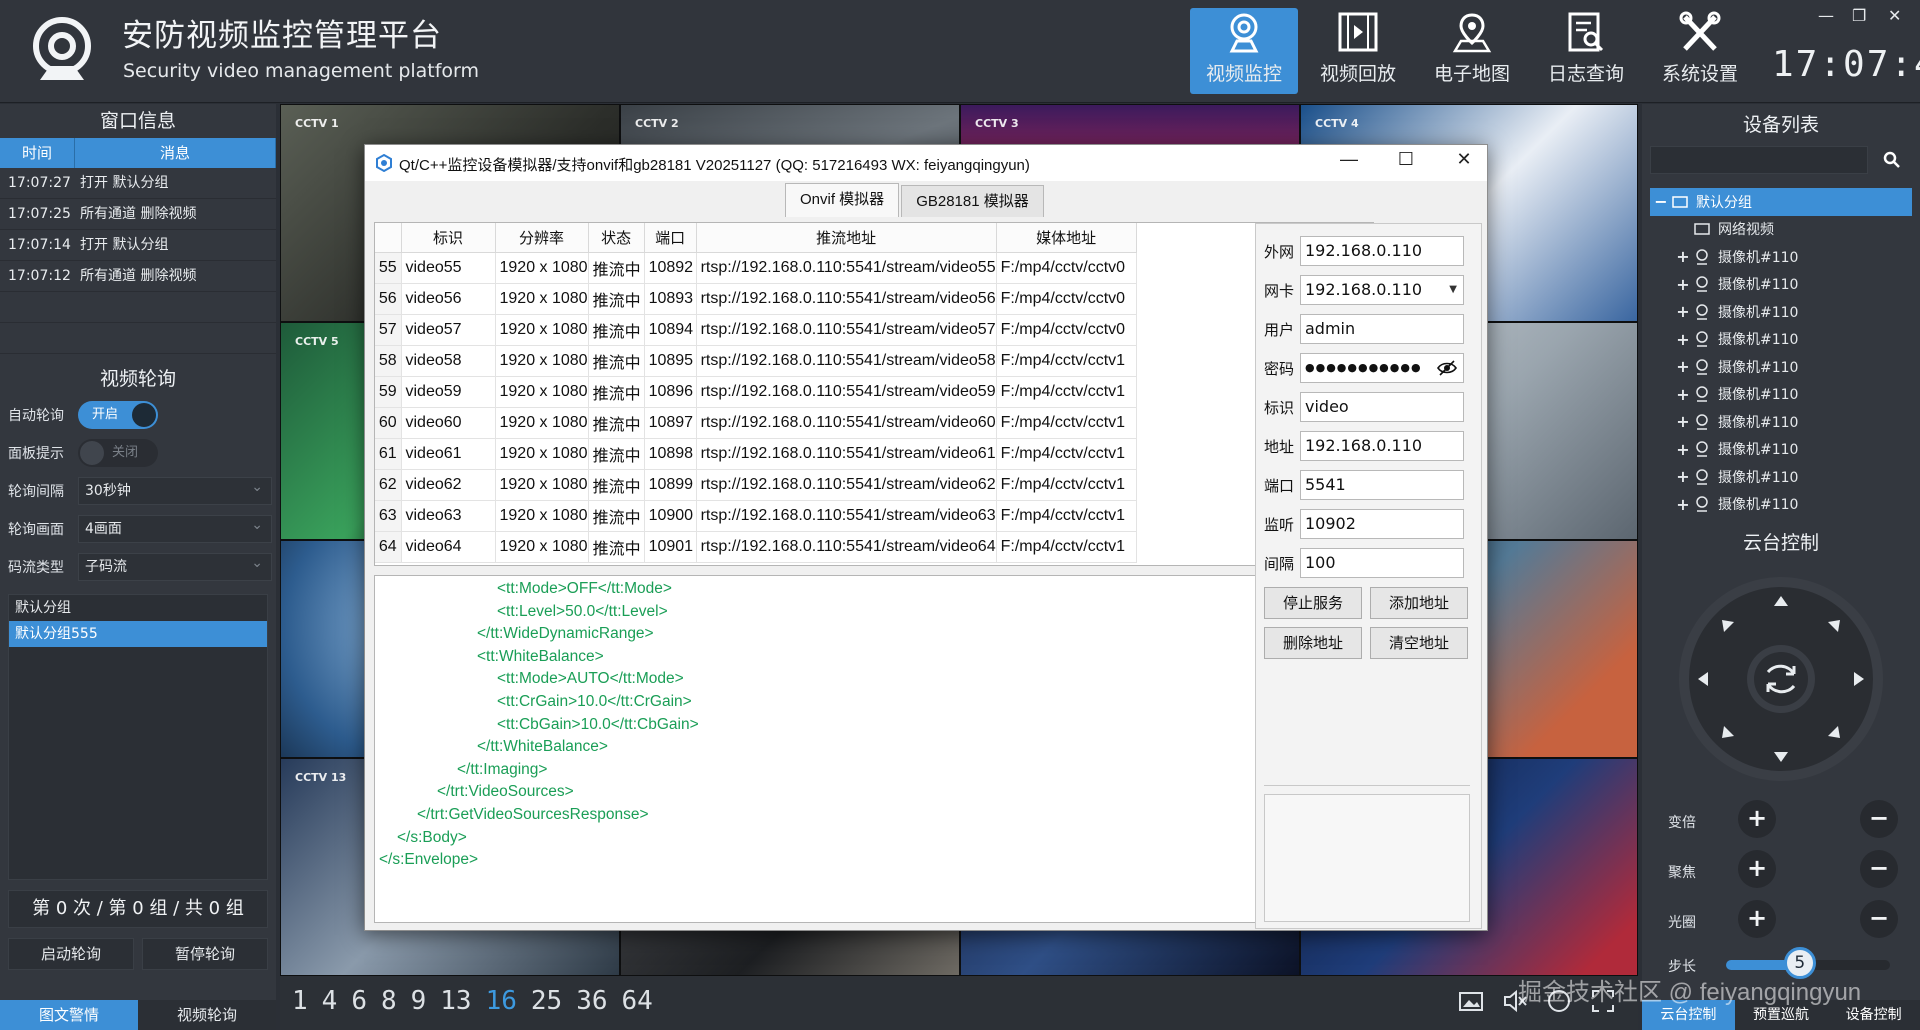  Describe the element at coordinates (1358, 51) in the screenshot. I see `nav-video-playback: 视频回放` at that location.